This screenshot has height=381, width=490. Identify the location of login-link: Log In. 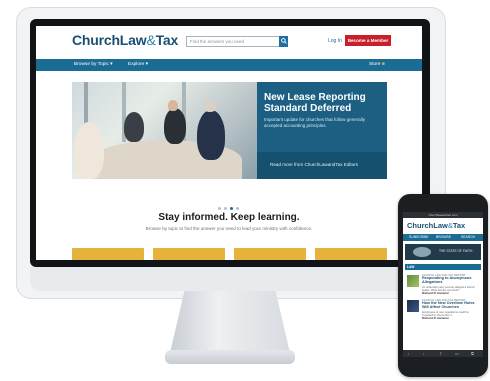
(335, 41).